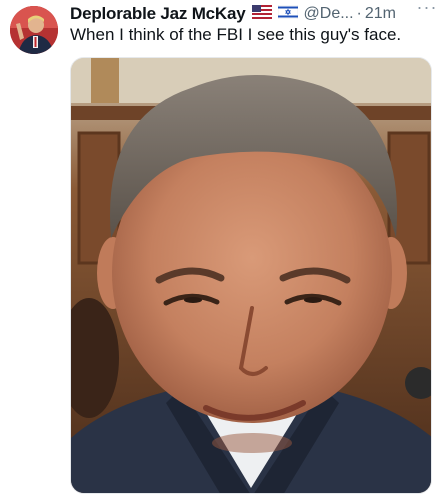 This screenshot has width=442, height=500. What do you see at coordinates (287, 14) in the screenshot?
I see `israel-flag-icon` at bounding box center [287, 14].